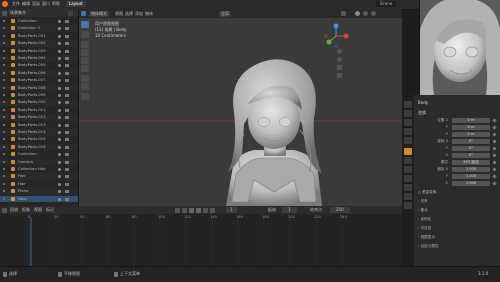 Image resolution: width=500 pixels, height=282 pixels. I want to click on transform-field-value: 0 m, so click(471, 127).